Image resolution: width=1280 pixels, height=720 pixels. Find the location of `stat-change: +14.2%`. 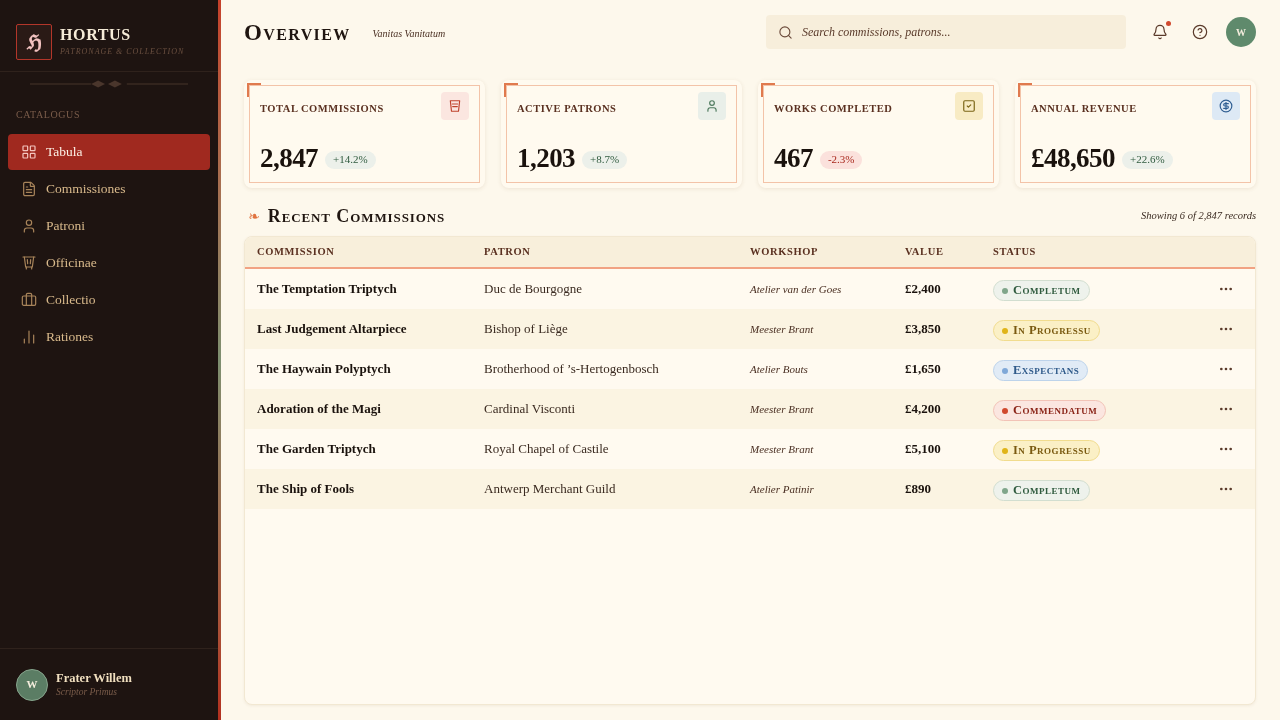

stat-change: +14.2% is located at coordinates (350, 159).